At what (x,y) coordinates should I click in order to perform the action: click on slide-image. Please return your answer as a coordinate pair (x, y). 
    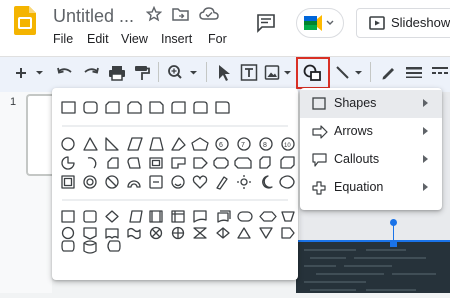
    Looking at the image, I should click on (373, 266).